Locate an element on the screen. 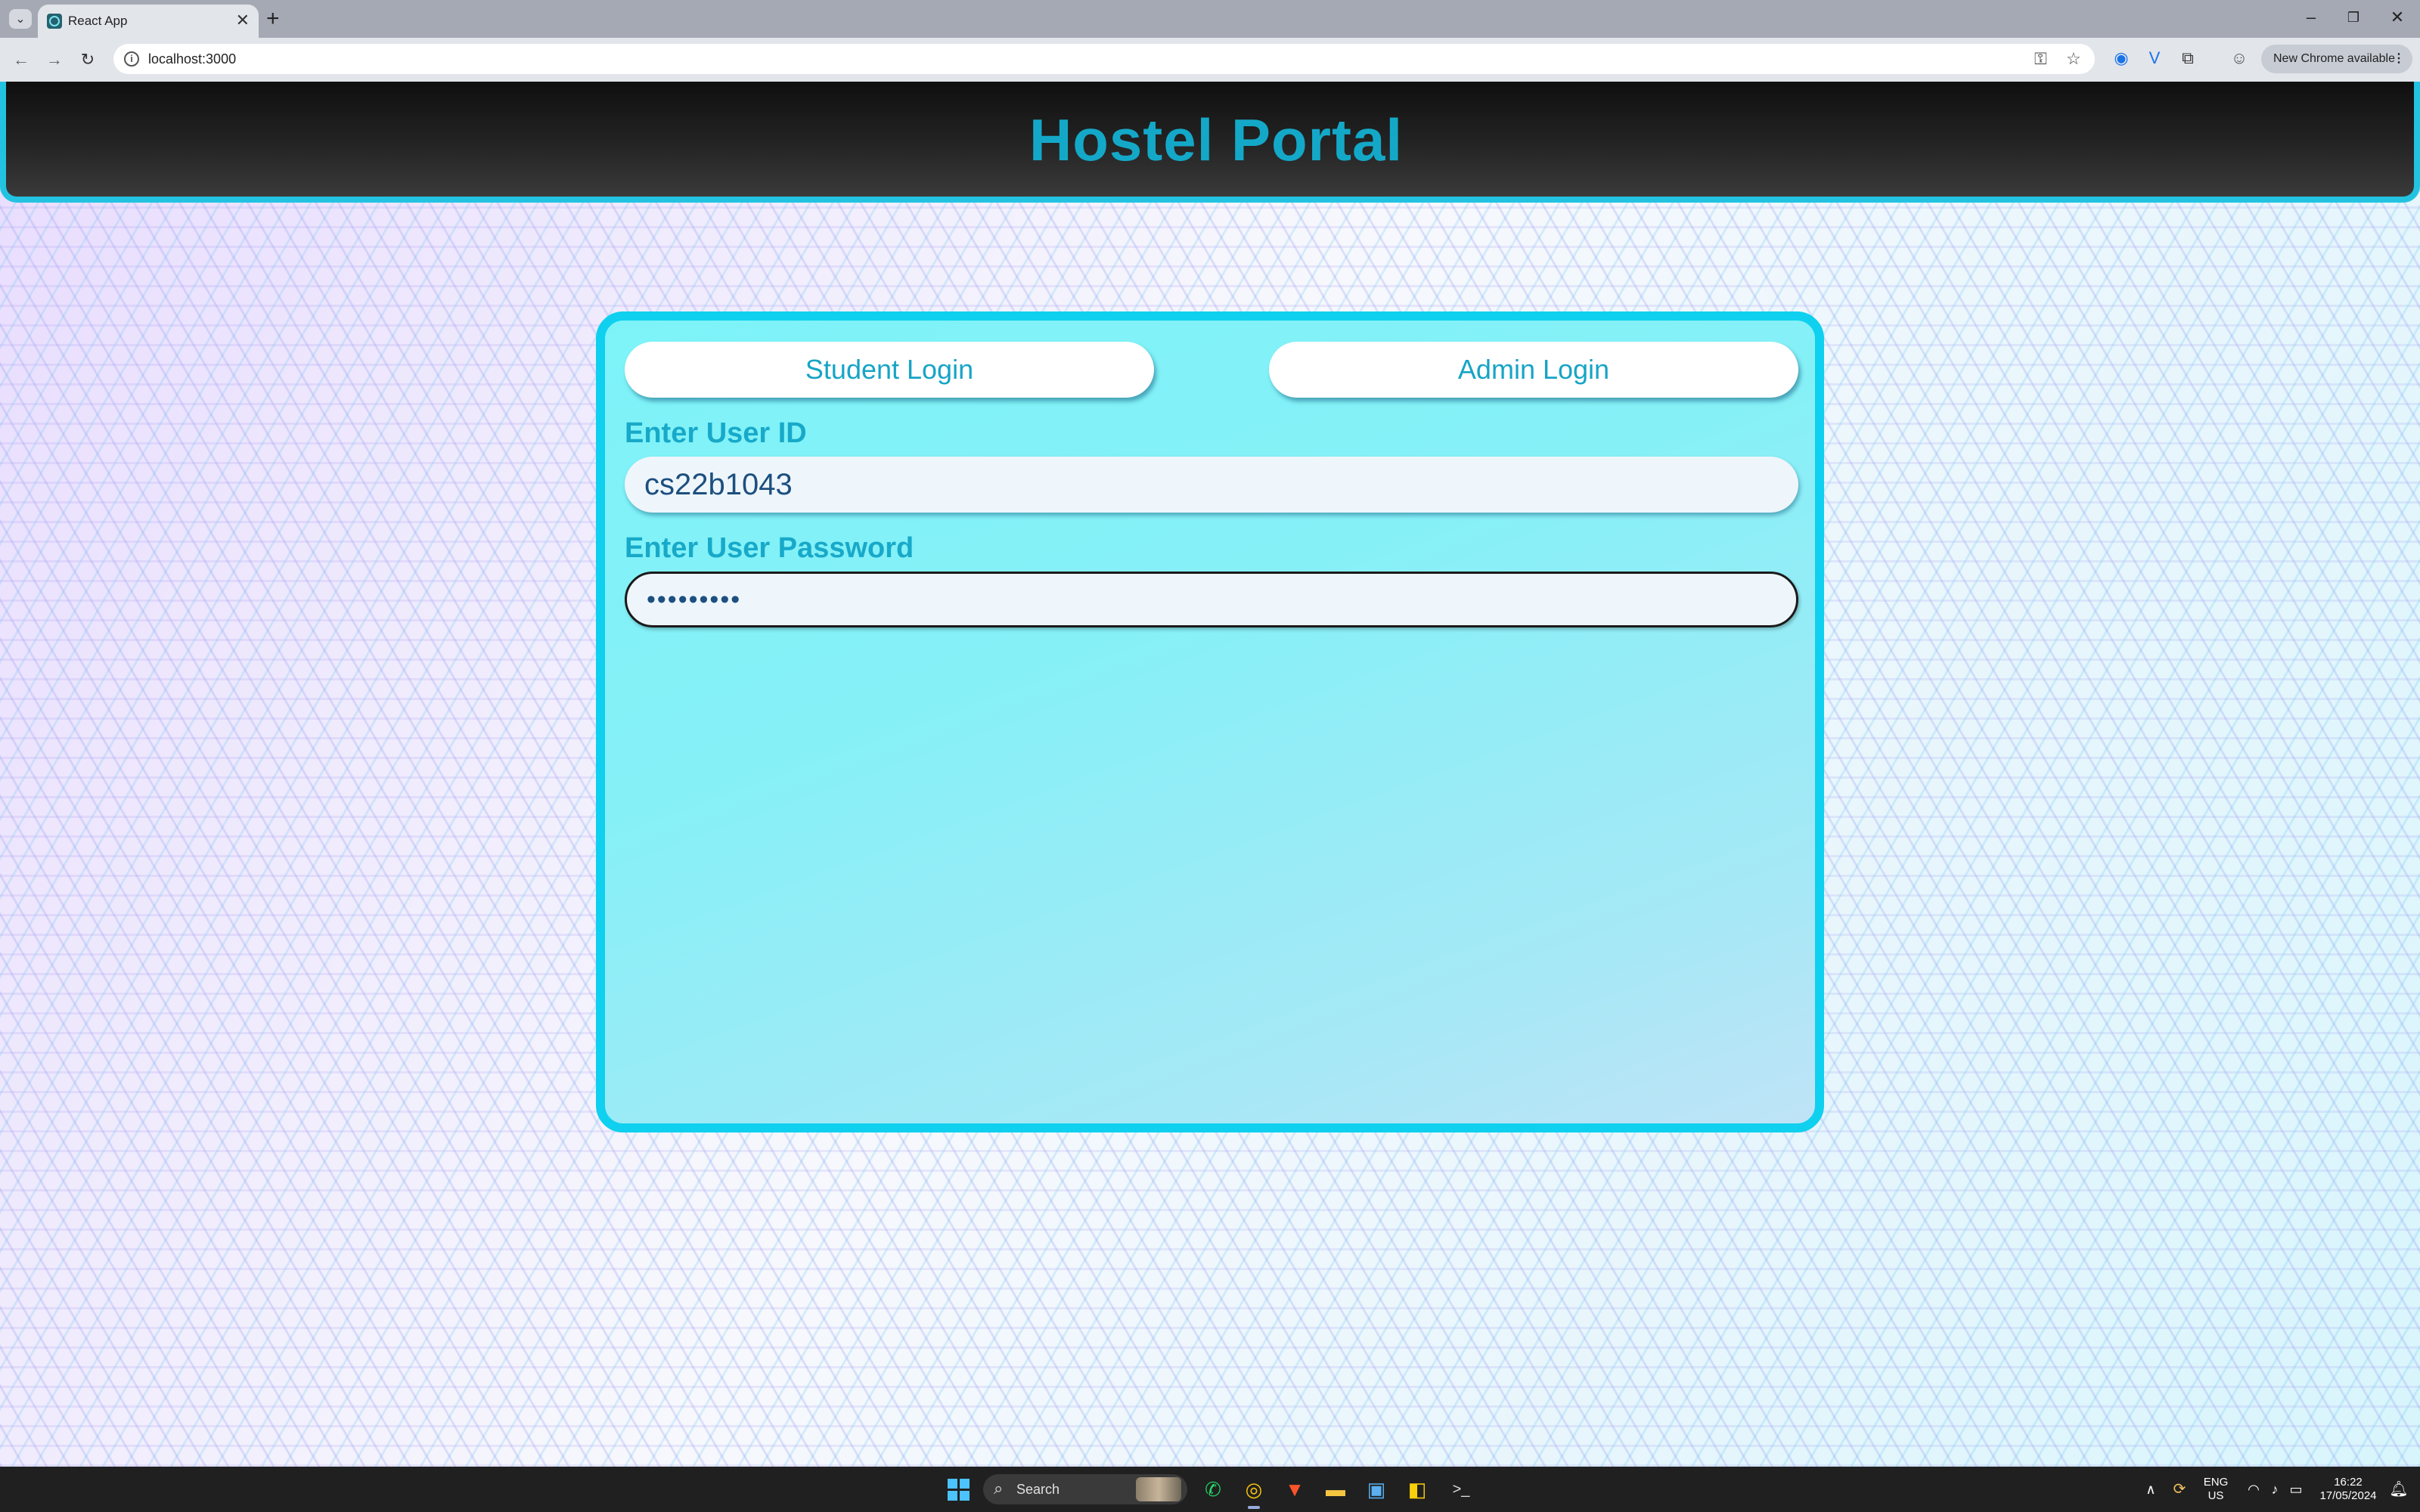 This screenshot has height=1512, width=2420. reload-icon: ↻ is located at coordinates (88, 60).